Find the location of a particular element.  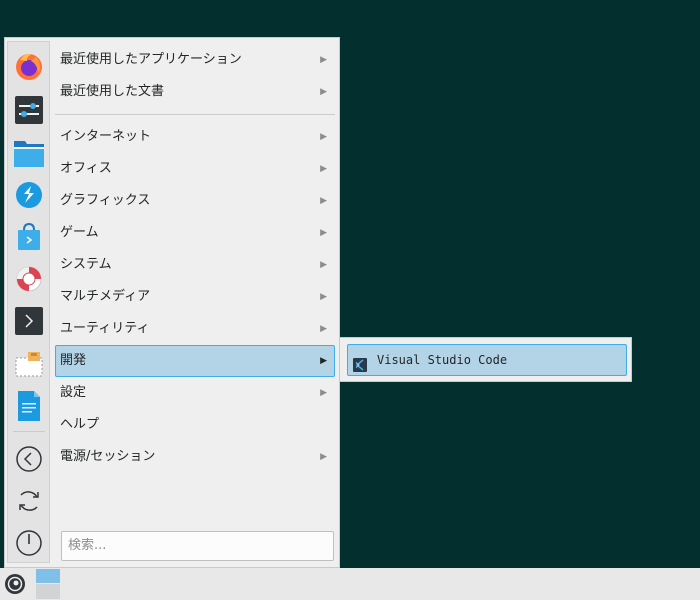

menu-item-label: 開発 is located at coordinates (73, 360).